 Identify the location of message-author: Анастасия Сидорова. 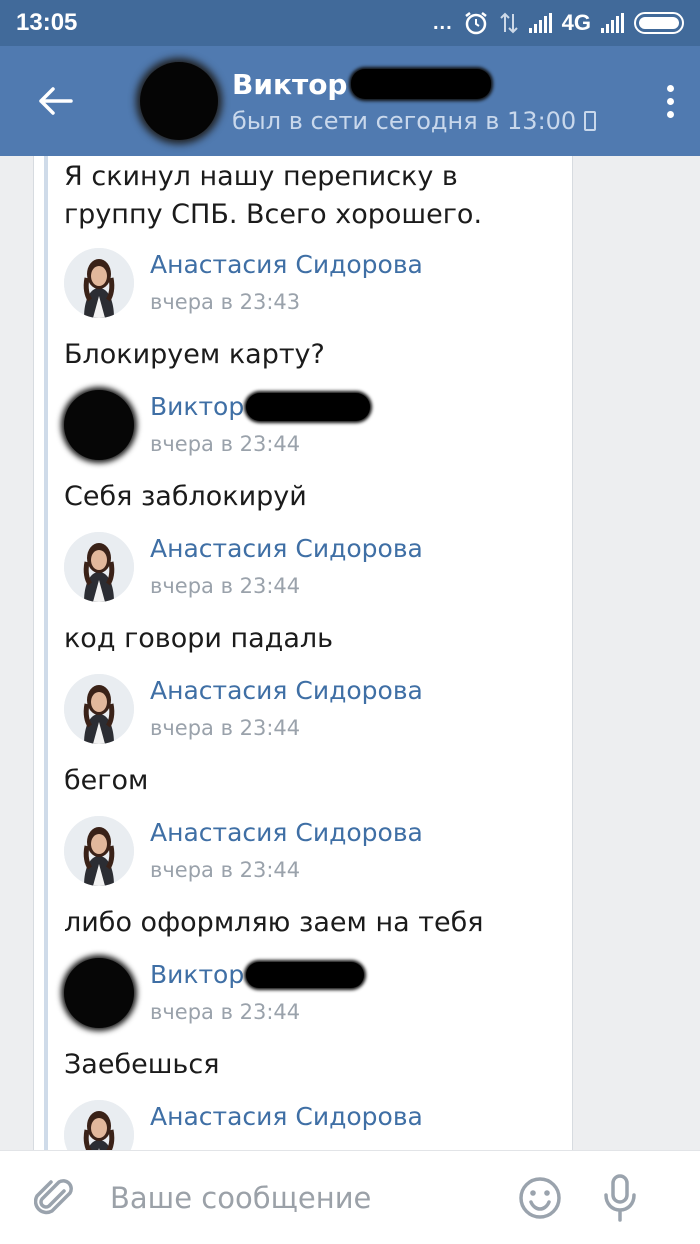
(304, 1125).